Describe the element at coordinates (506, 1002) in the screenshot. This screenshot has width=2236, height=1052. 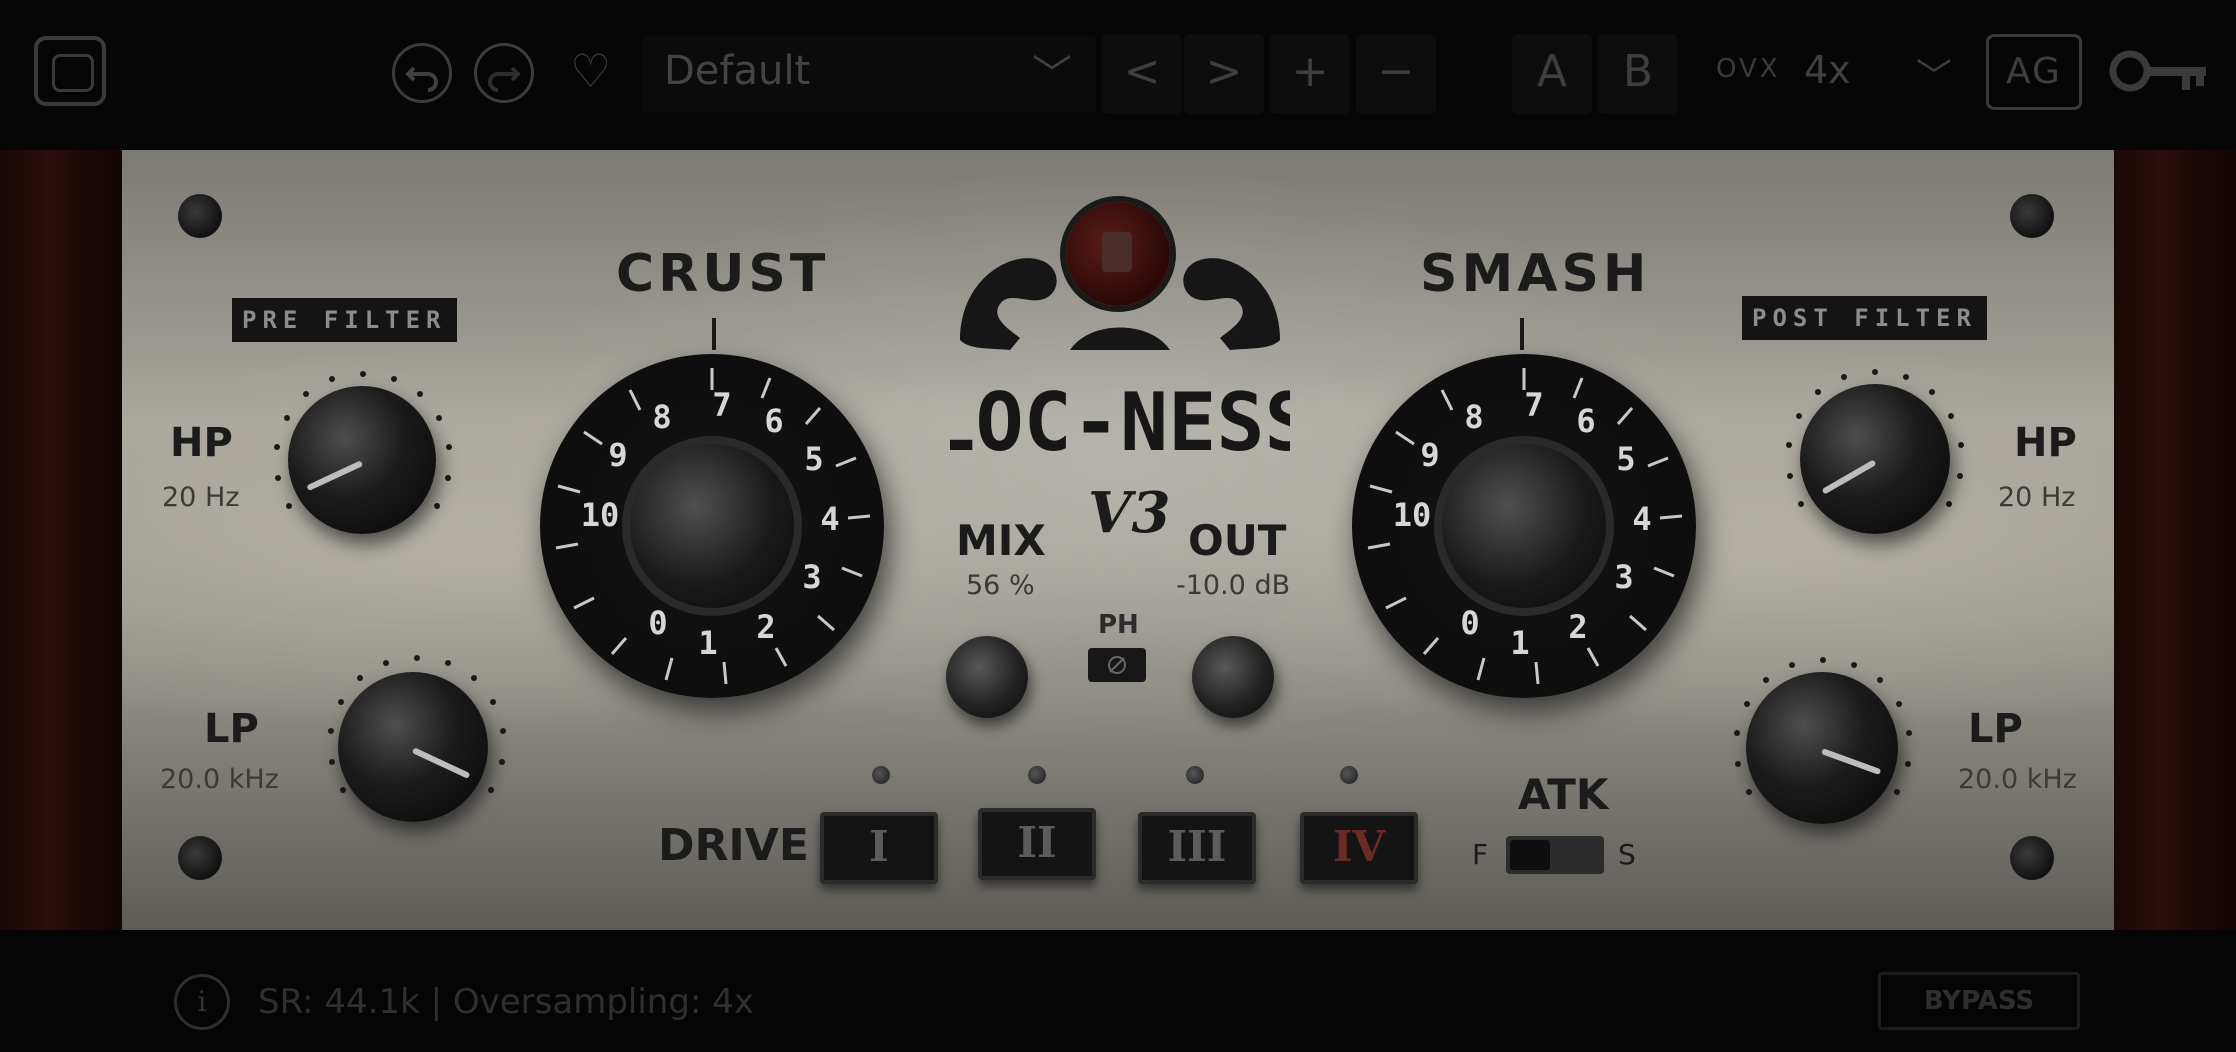
I see `status-text: SR: 44.1k | Oversampling: 4x` at that location.